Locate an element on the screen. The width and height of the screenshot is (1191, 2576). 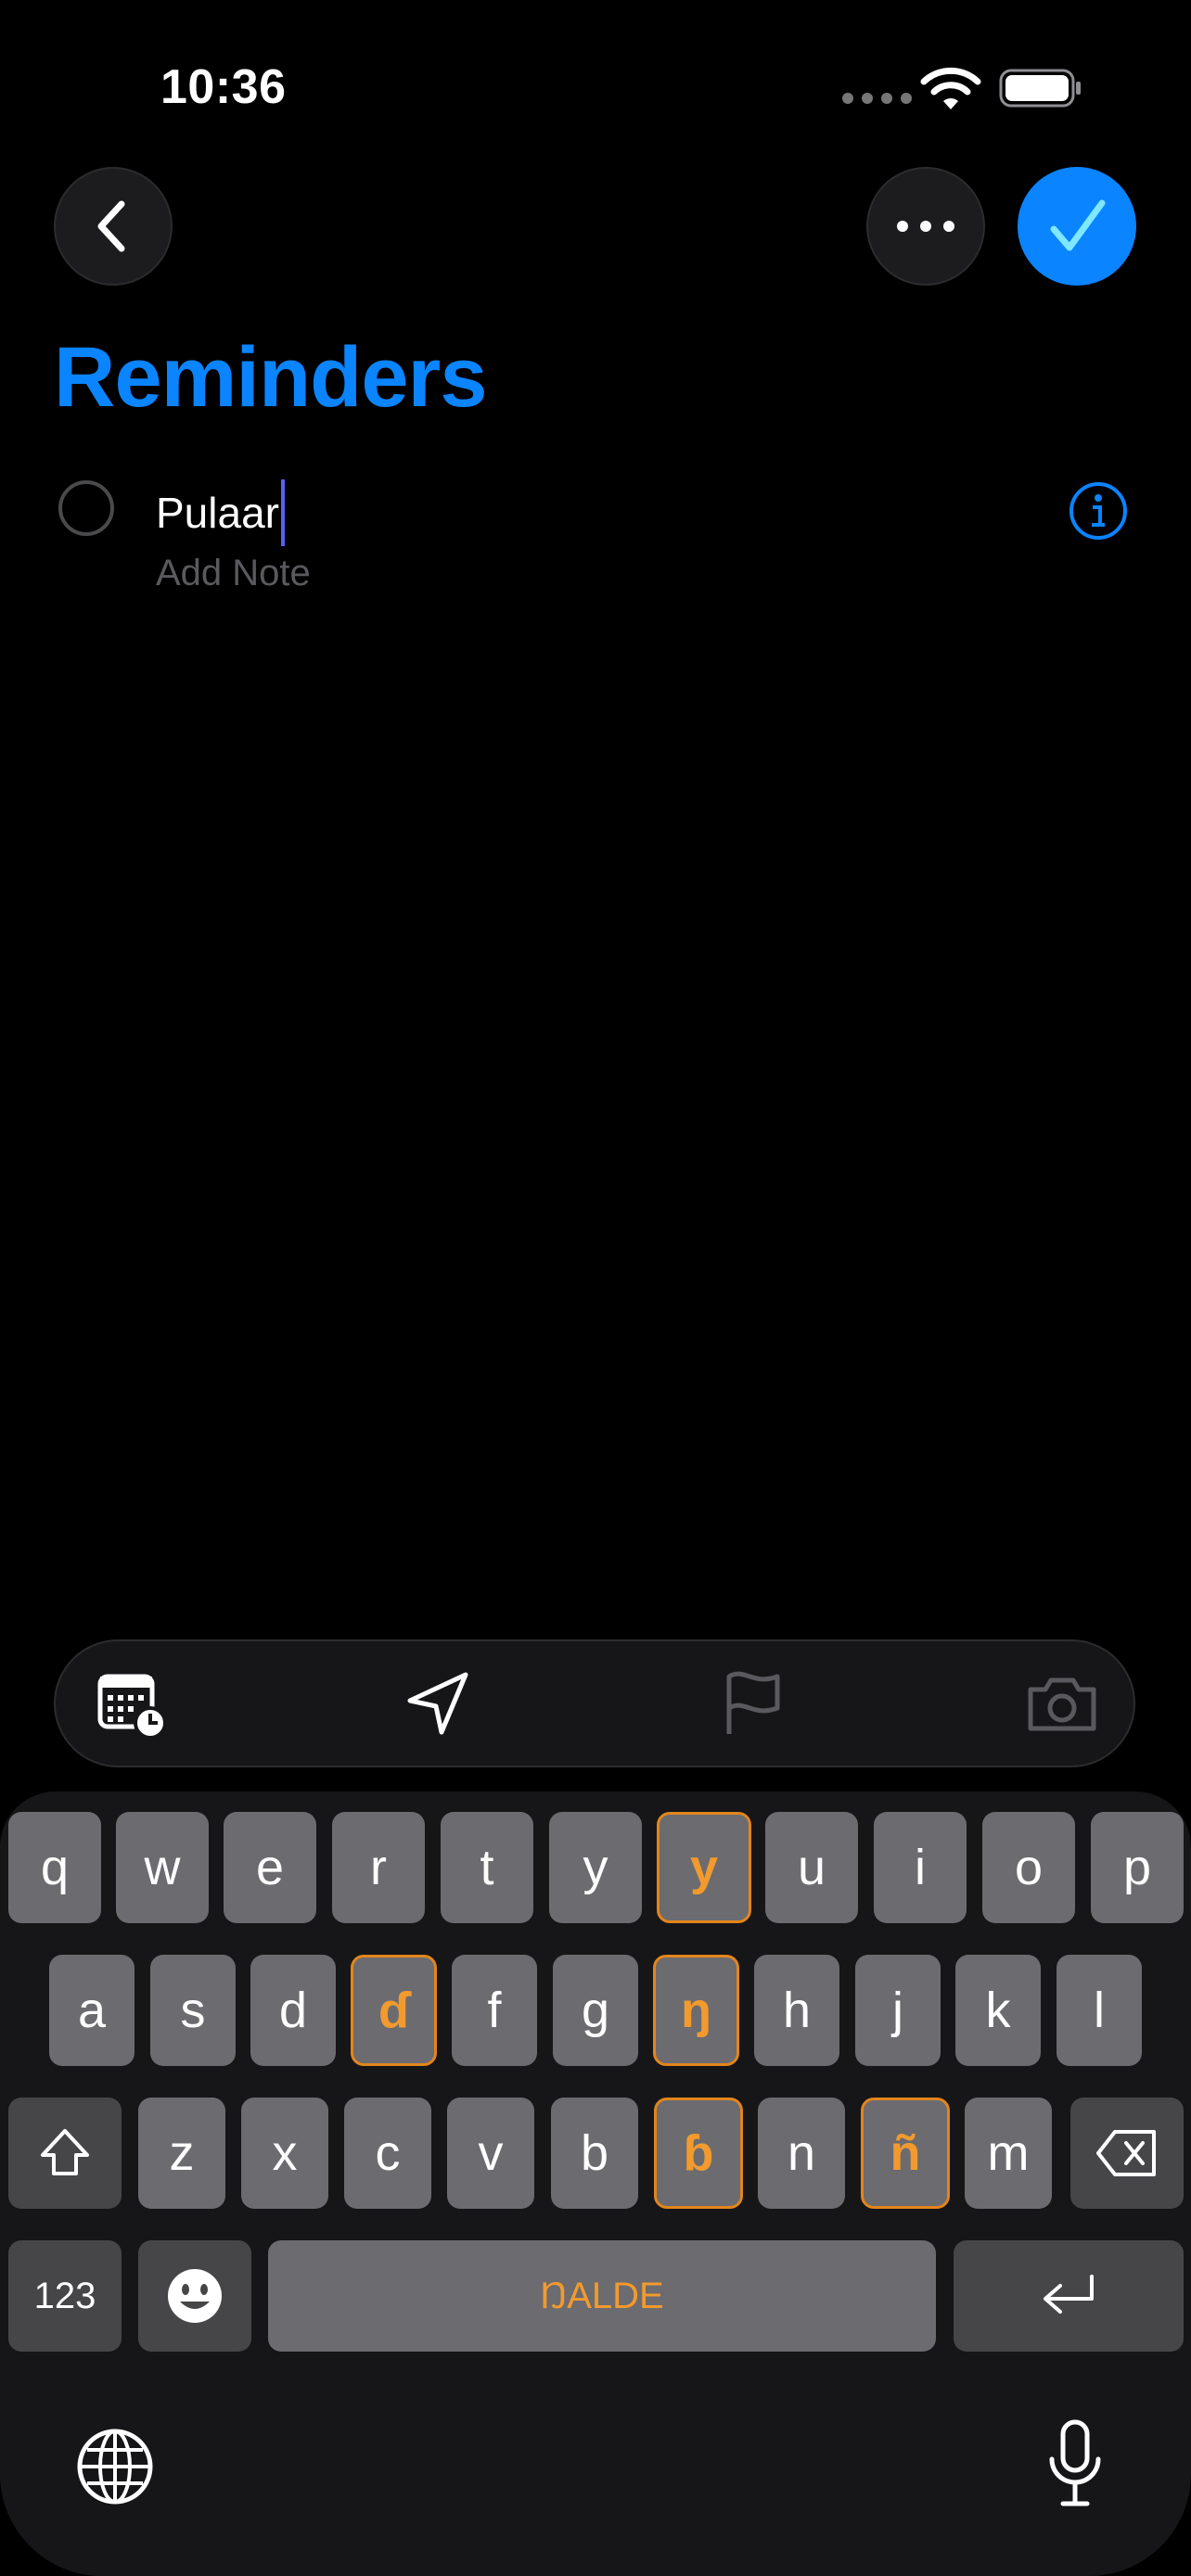
globe-icon is located at coordinates (115, 2466).